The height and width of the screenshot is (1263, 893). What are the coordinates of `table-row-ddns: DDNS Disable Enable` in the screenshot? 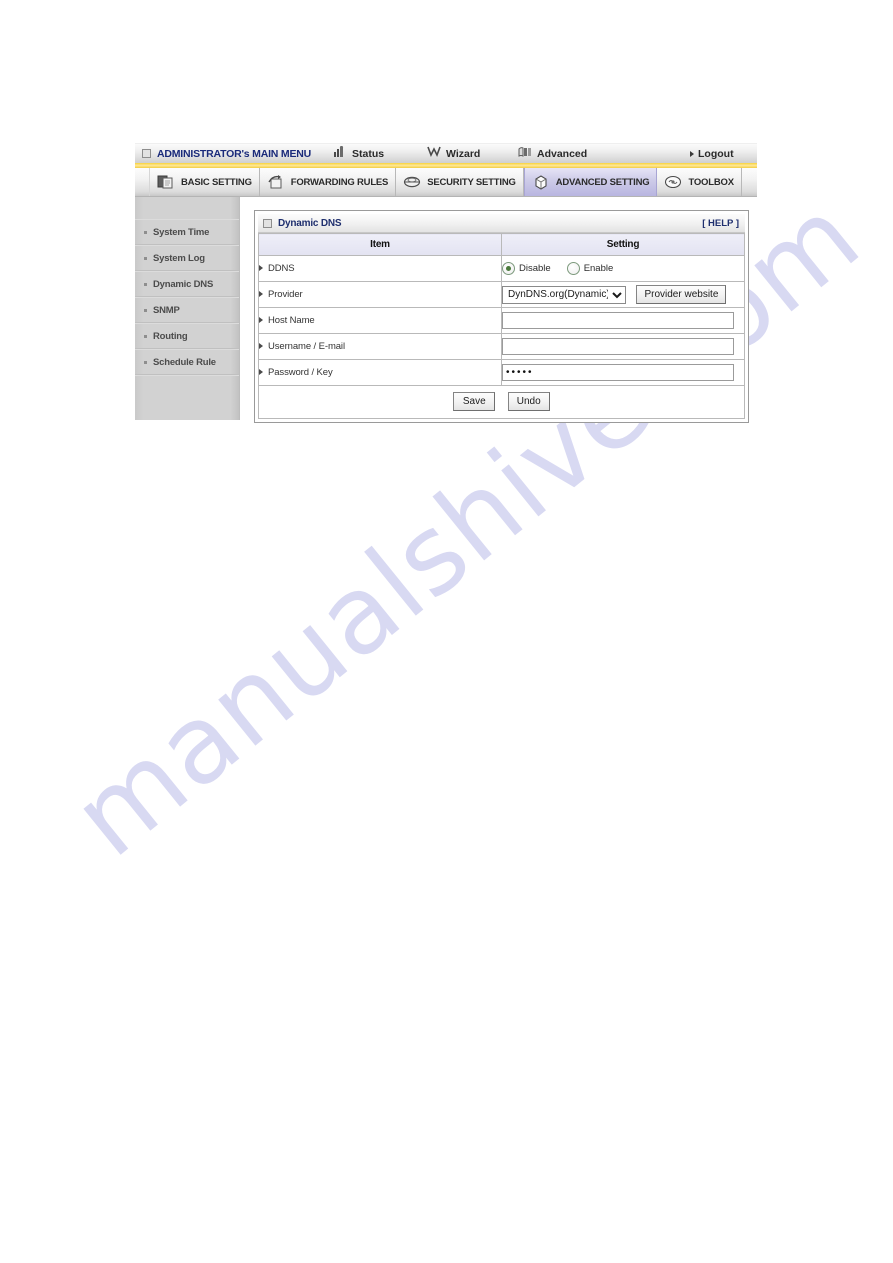 It's located at (501, 268).